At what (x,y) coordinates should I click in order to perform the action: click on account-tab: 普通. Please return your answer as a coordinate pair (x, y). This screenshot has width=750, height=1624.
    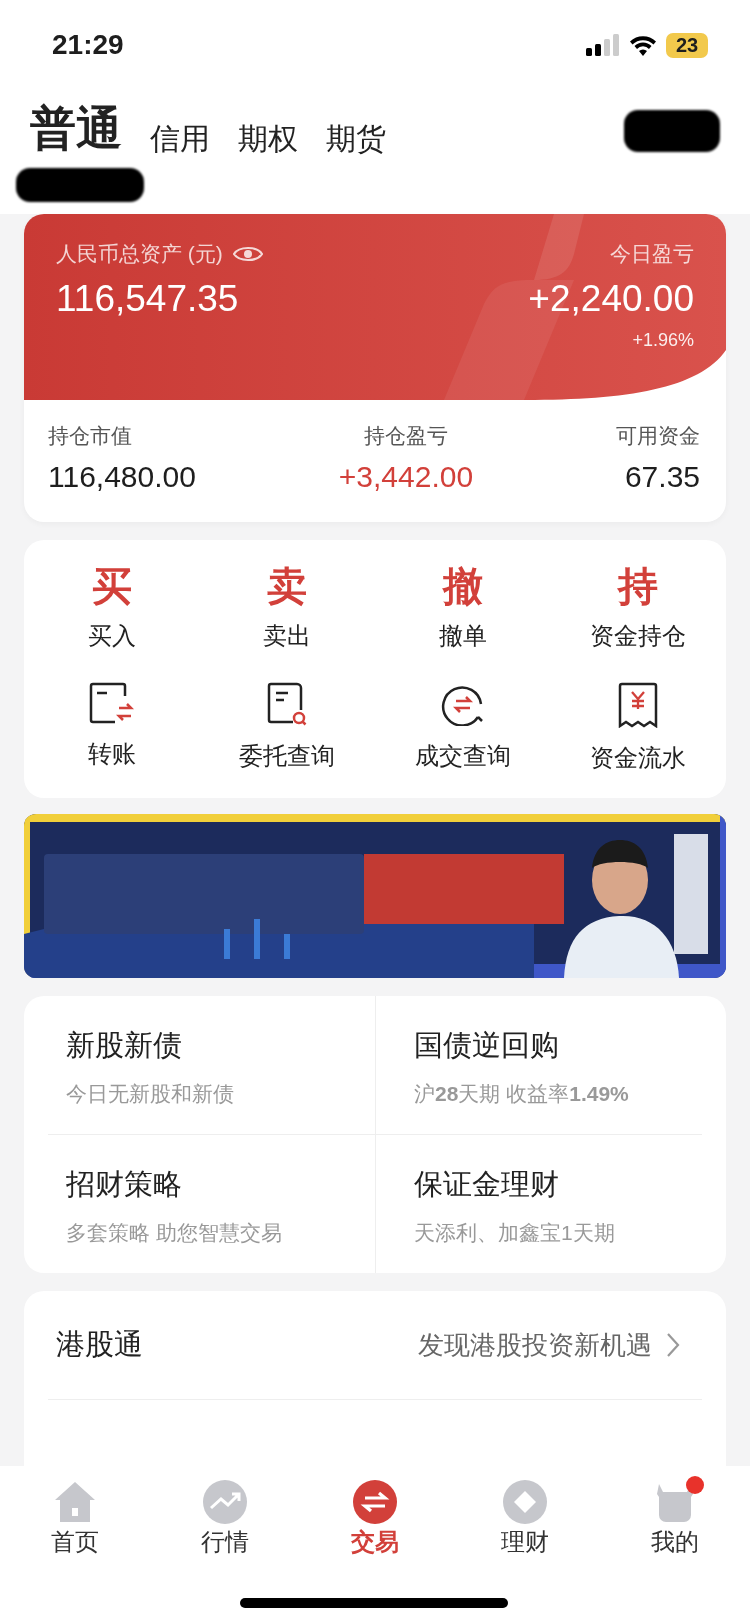
    Looking at the image, I should click on (83, 129).